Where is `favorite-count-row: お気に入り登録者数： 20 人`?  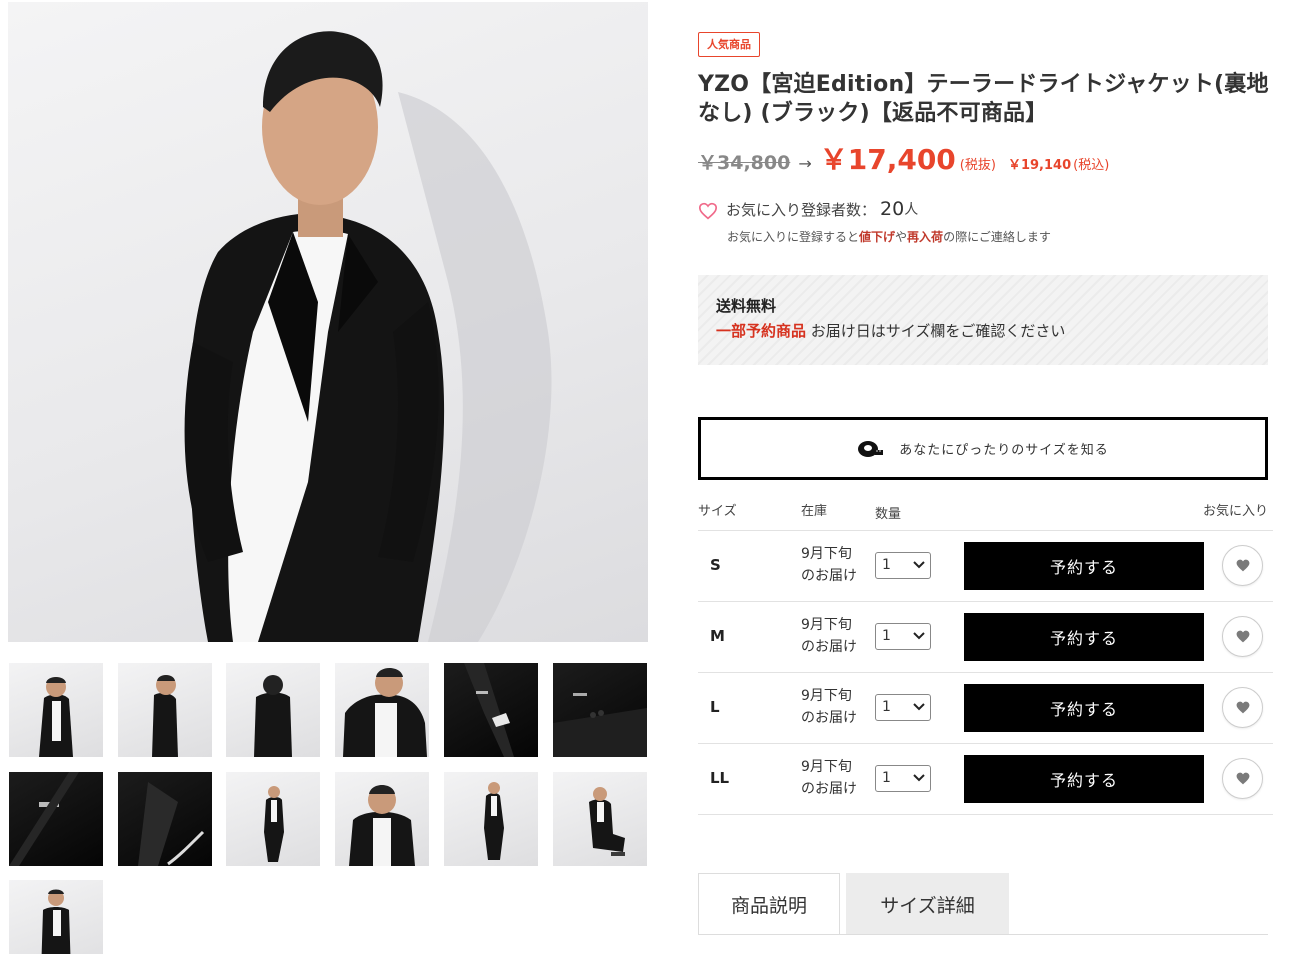 favorite-count-row: お気に入り登録者数： 20 人 is located at coordinates (808, 209).